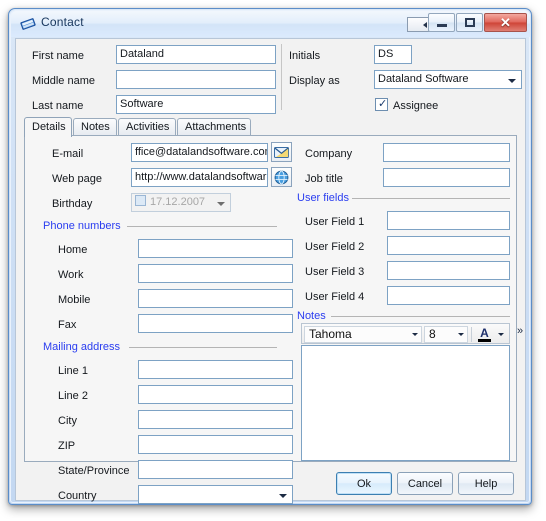 This screenshot has width=546, height=521. Describe the element at coordinates (324, 179) in the screenshot. I see `job-title-label: Job title` at that location.